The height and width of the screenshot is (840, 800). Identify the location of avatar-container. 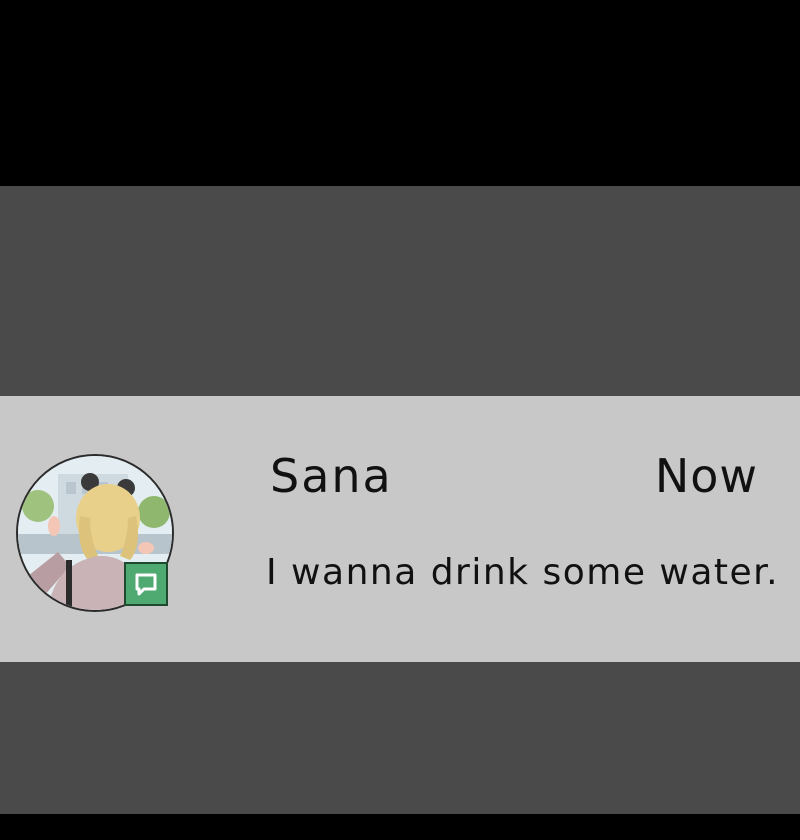
(95, 533).